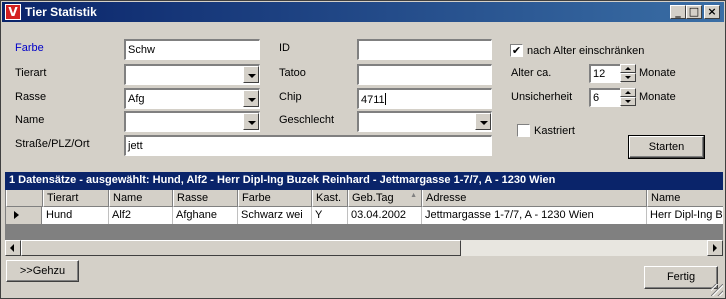 The height and width of the screenshot is (299, 726). I want to click on col-kast: Kast., so click(330, 198).